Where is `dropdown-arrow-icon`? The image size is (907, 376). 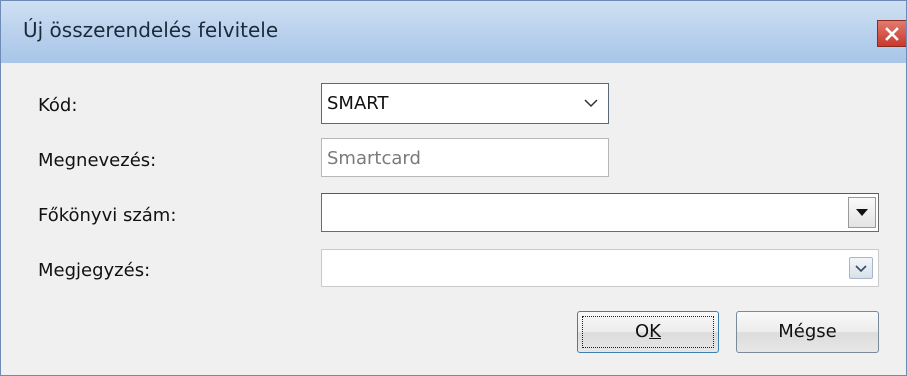
dropdown-arrow-icon is located at coordinates (862, 212).